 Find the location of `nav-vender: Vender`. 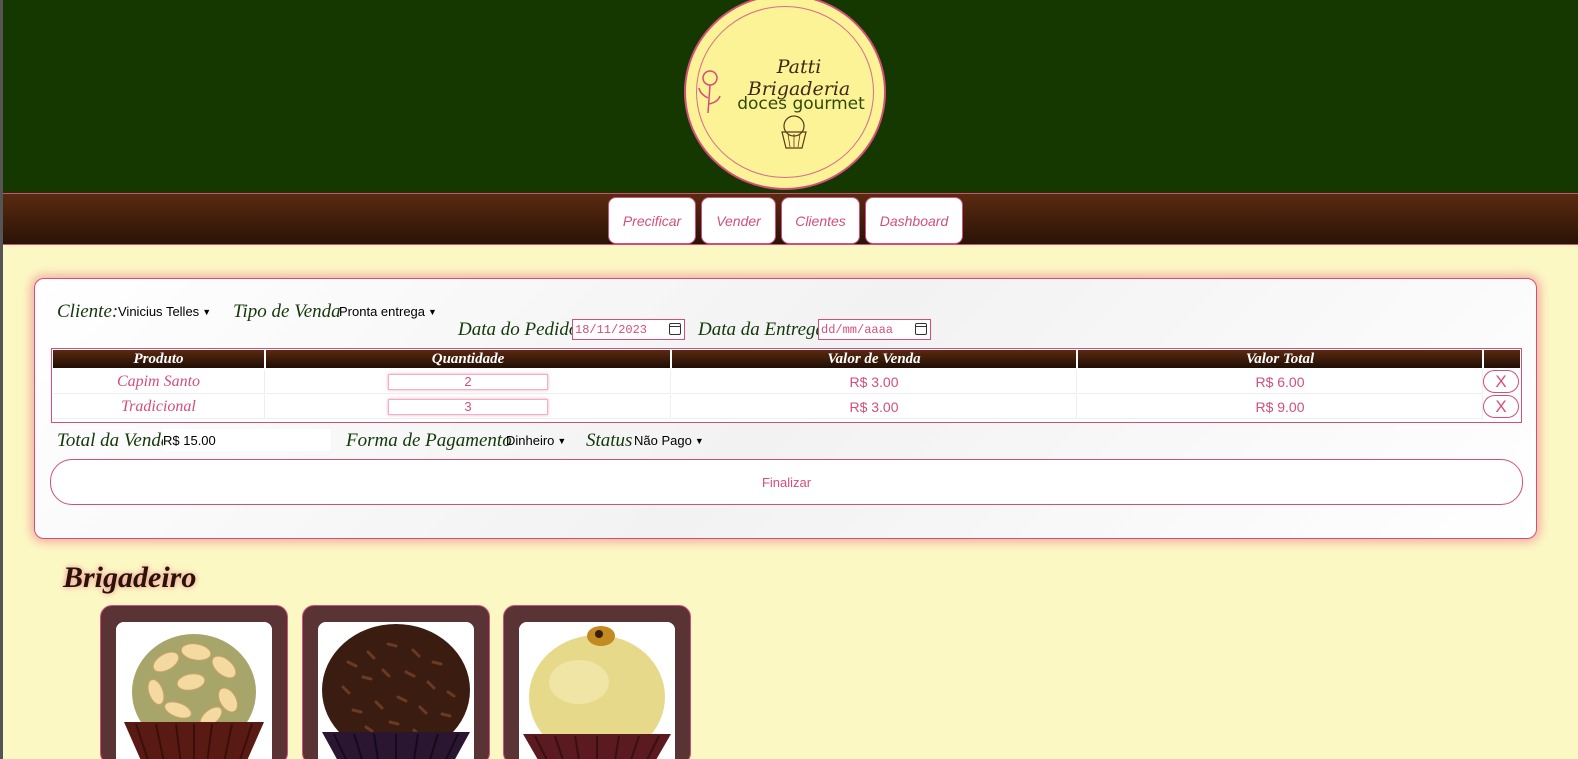

nav-vender: Vender is located at coordinates (738, 220).